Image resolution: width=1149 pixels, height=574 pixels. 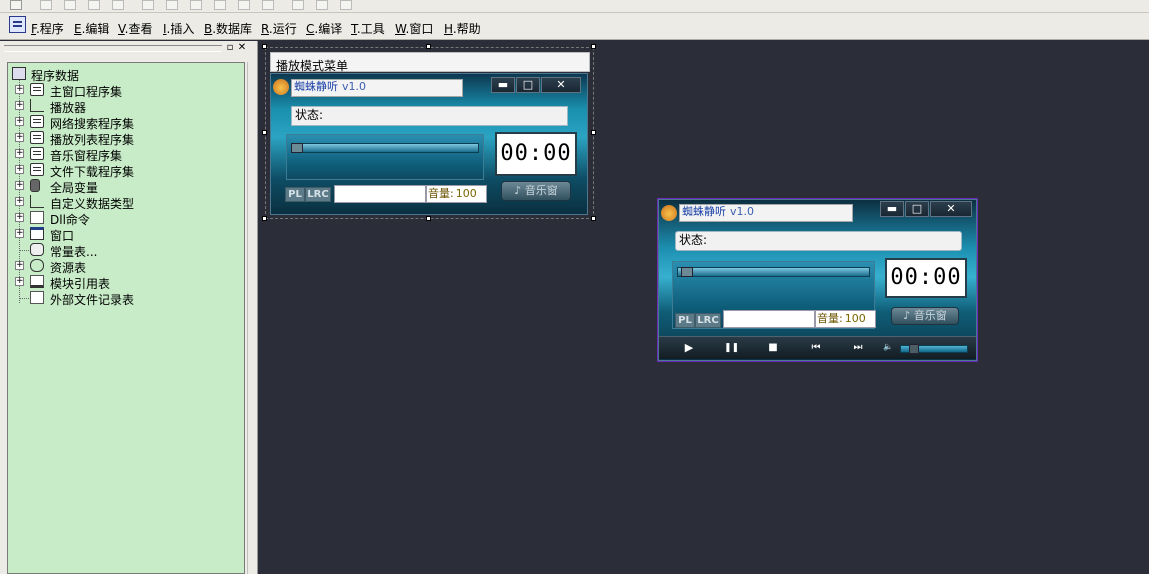 What do you see at coordinates (126, 138) in the screenshot?
I see `tree-item: + 播放列表程序集` at bounding box center [126, 138].